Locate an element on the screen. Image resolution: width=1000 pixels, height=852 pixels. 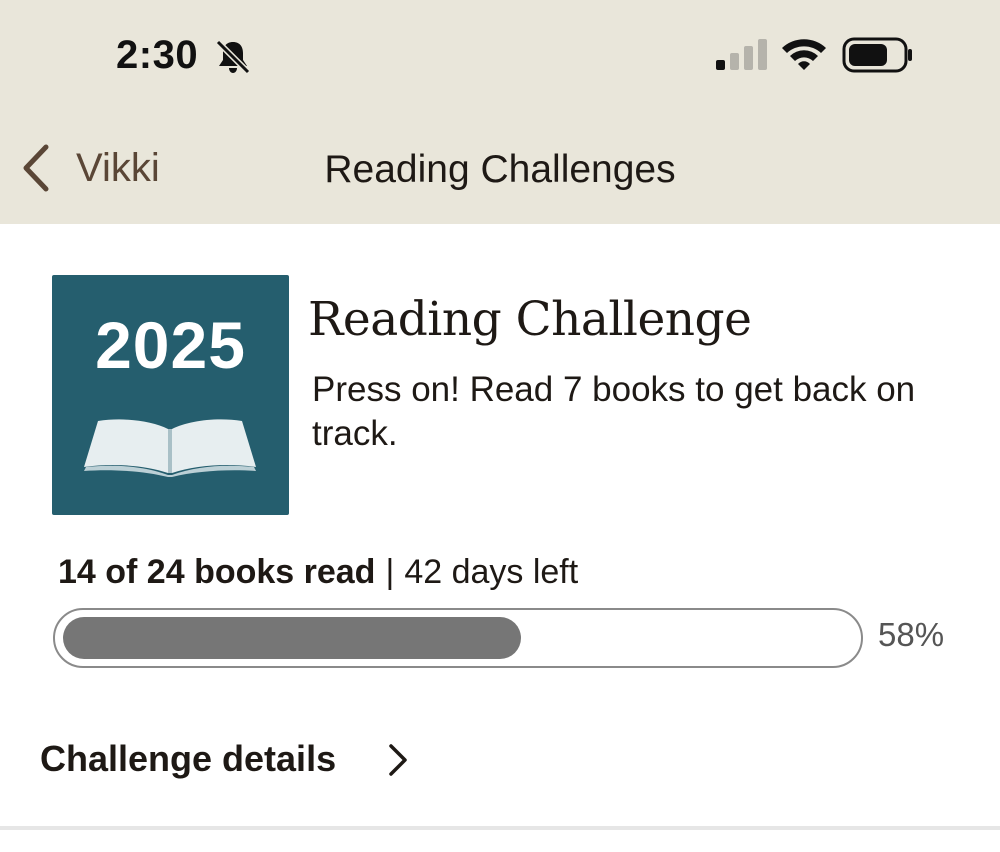
challenge-badge: 2025 is located at coordinates (170, 395).